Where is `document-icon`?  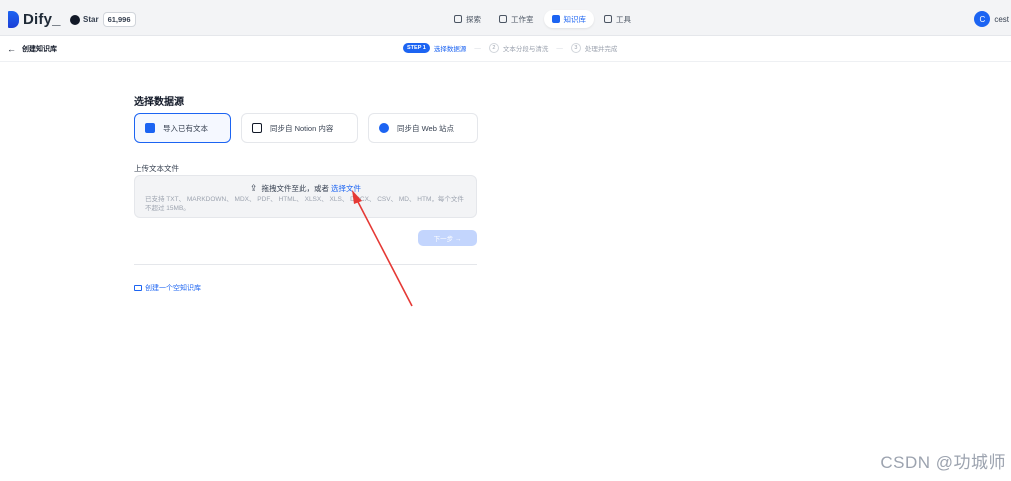
document-icon is located at coordinates (150, 128).